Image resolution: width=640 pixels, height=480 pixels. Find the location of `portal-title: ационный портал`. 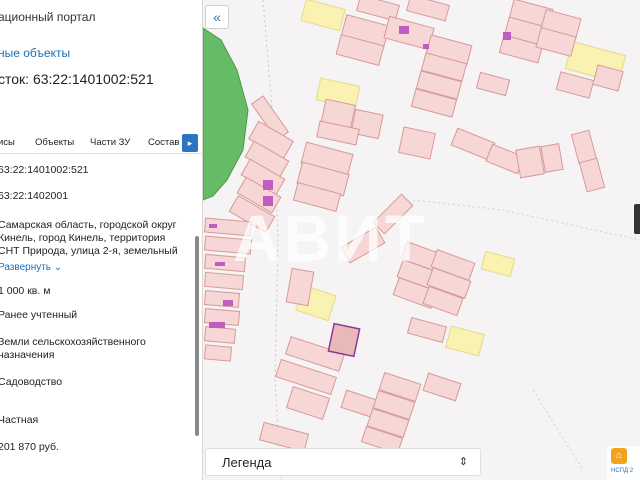

portal-title: ационный портал is located at coordinates (48, 17).